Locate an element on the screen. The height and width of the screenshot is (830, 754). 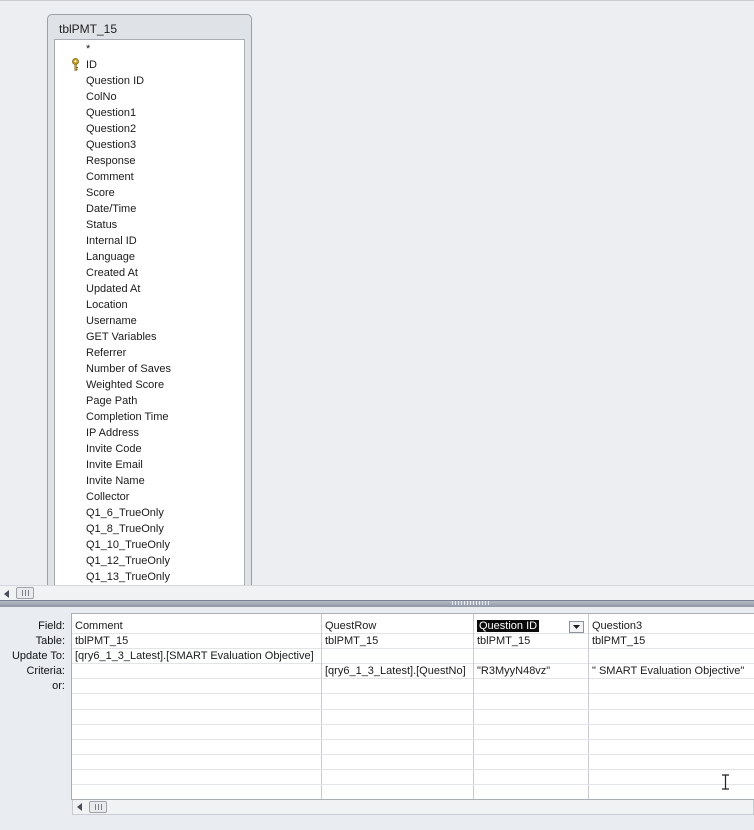
field-list-item: Referrer is located at coordinates (149, 353).